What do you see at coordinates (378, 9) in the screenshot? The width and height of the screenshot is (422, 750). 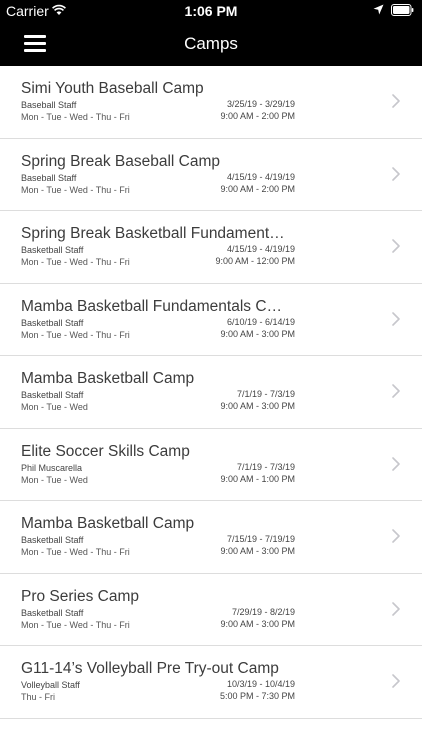 I see `location-arrow-icon` at bounding box center [378, 9].